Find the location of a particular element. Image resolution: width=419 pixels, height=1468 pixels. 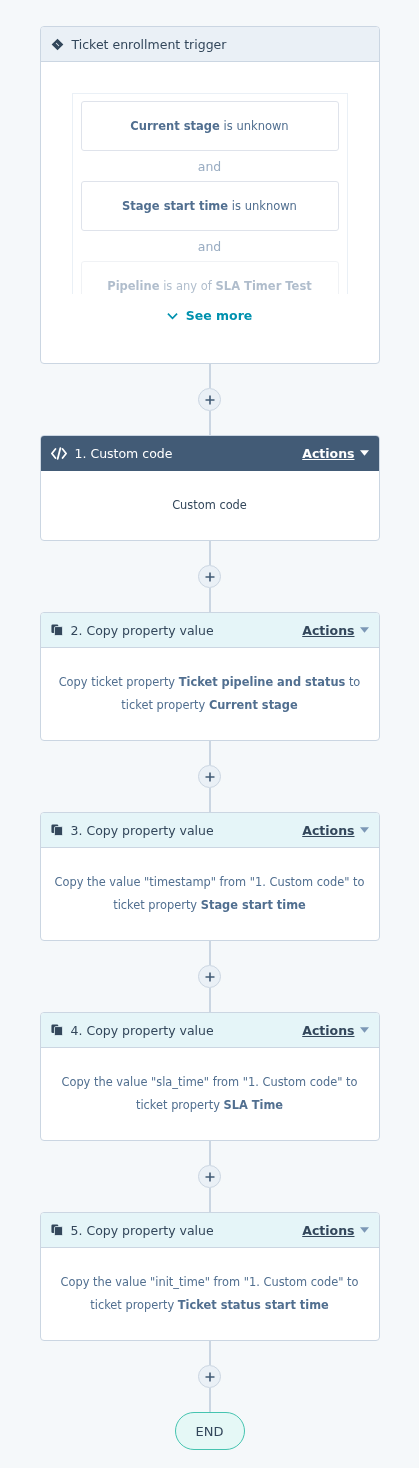

action-card: 4. Copy property value Actions Copy the value "sla_time" from "1. Custom code" to ticket property SLA Time is located at coordinates (209, 1076).